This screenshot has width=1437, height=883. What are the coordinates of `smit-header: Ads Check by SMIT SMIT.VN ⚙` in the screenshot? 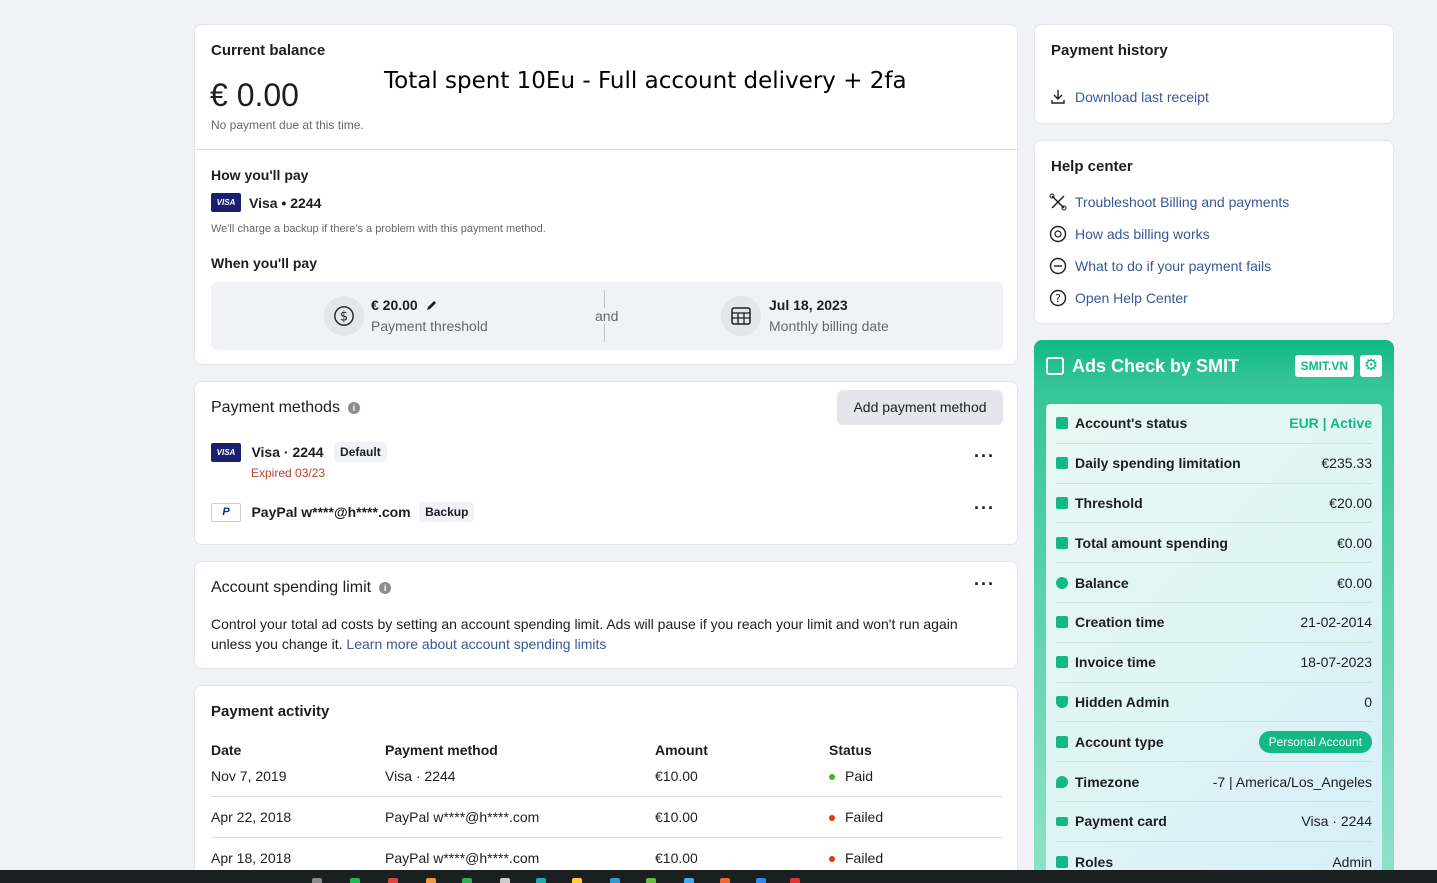 It's located at (1214, 366).